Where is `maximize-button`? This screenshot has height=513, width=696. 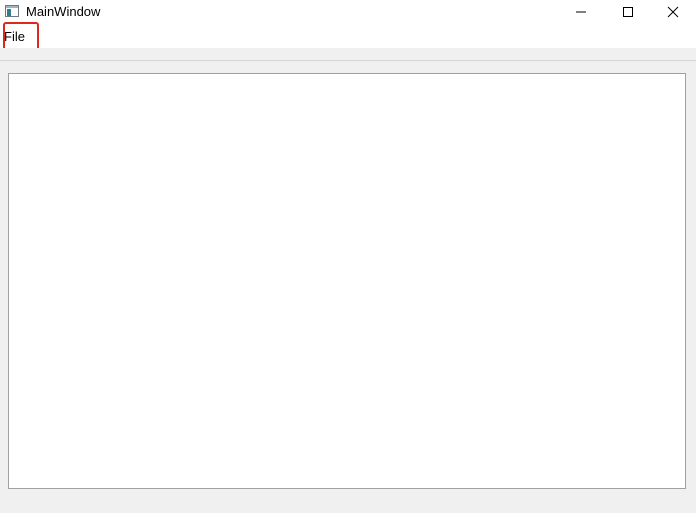 maximize-button is located at coordinates (628, 12).